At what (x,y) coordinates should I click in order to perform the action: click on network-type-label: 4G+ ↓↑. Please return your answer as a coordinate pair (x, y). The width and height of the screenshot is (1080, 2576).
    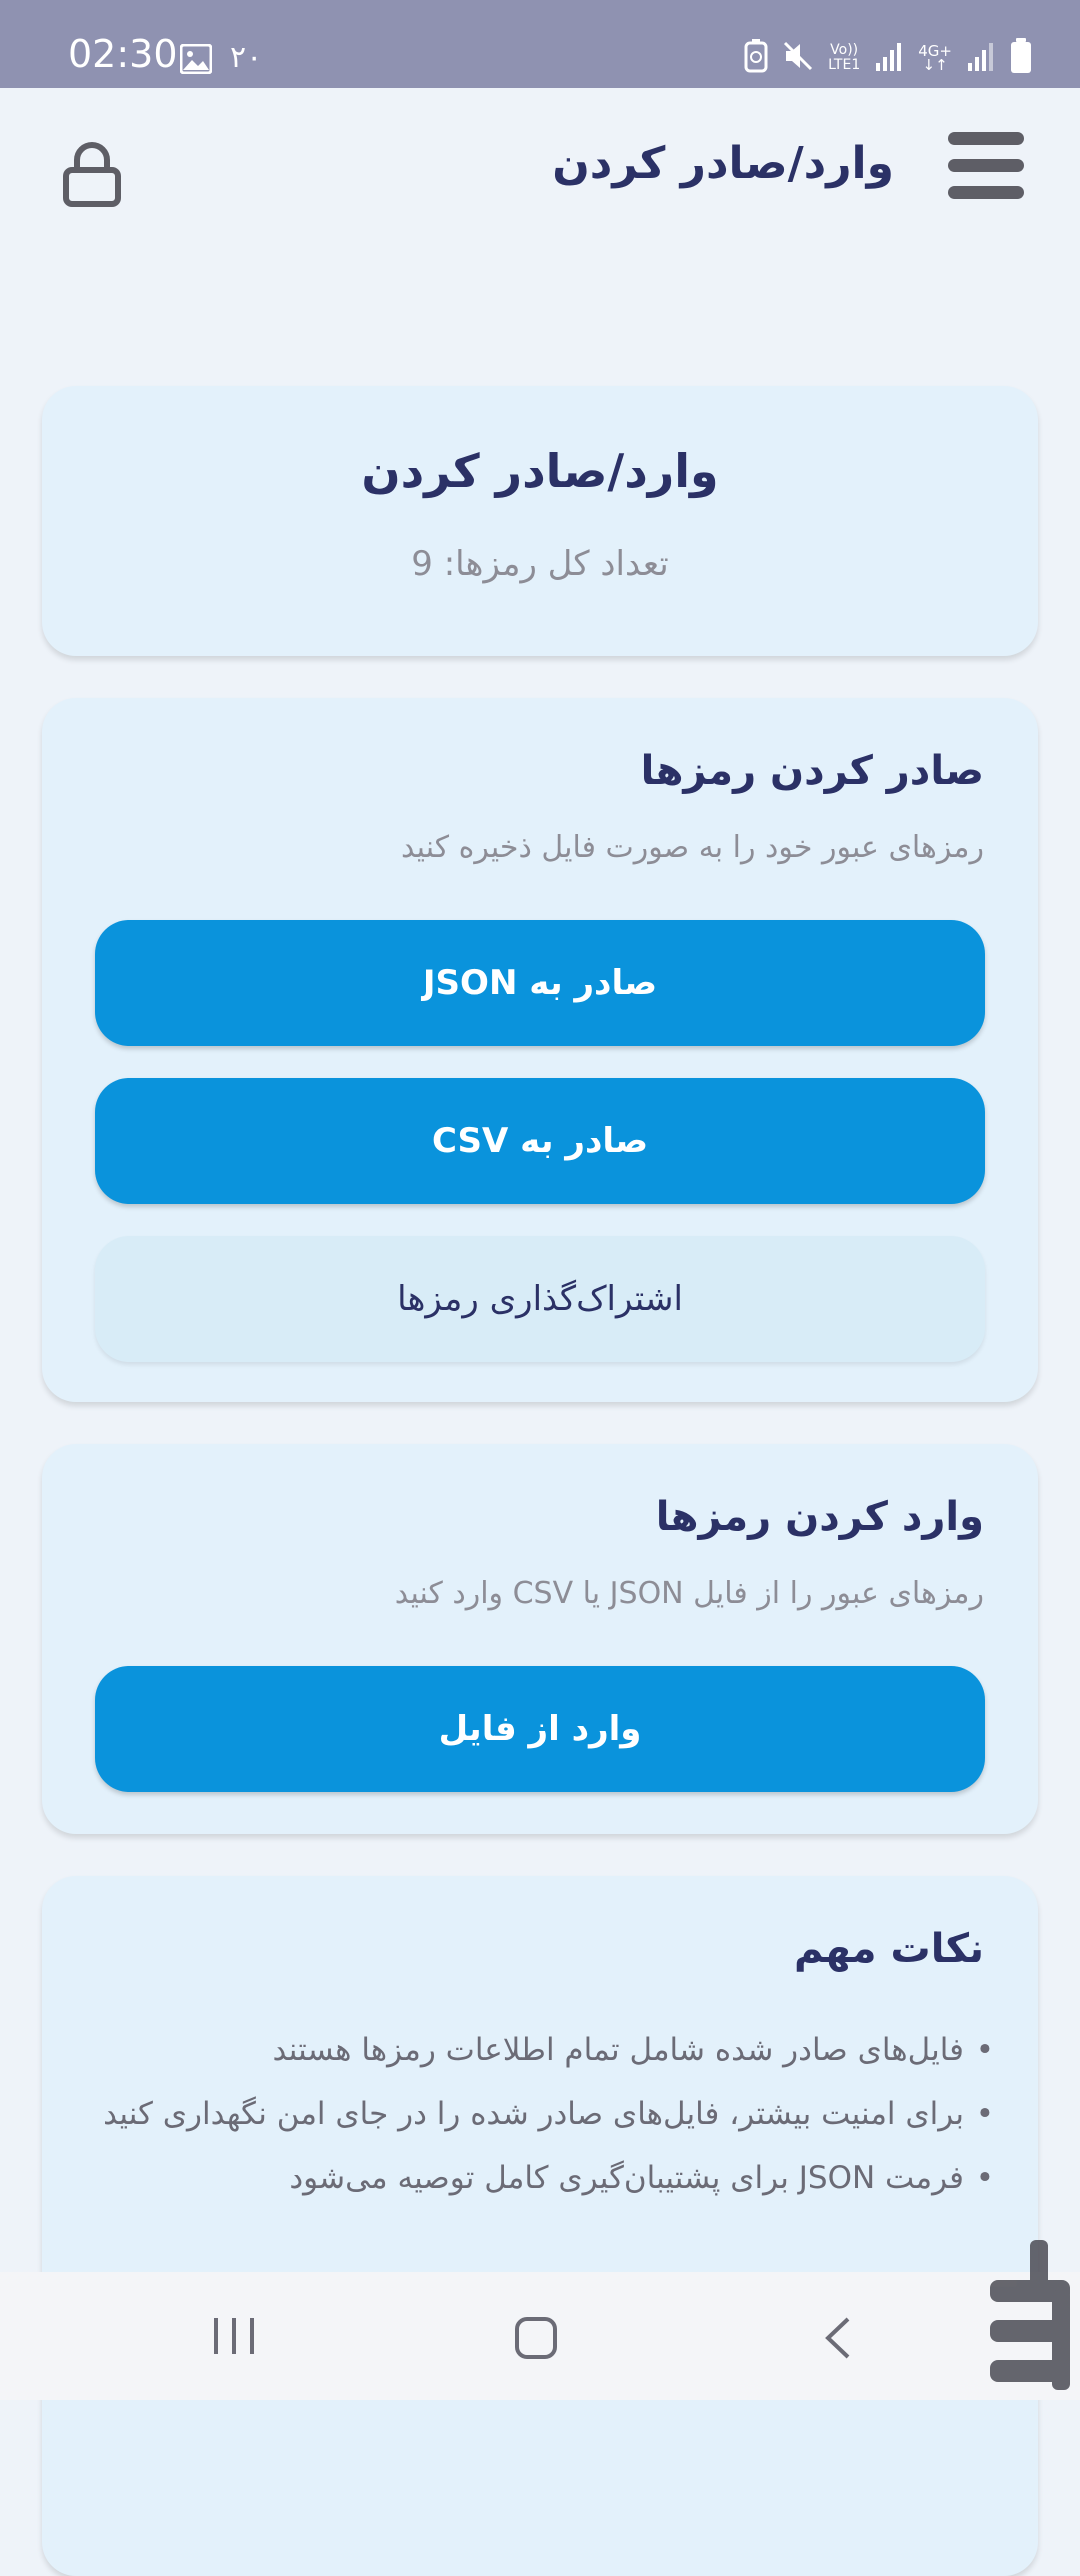
    Looking at the image, I should click on (935, 58).